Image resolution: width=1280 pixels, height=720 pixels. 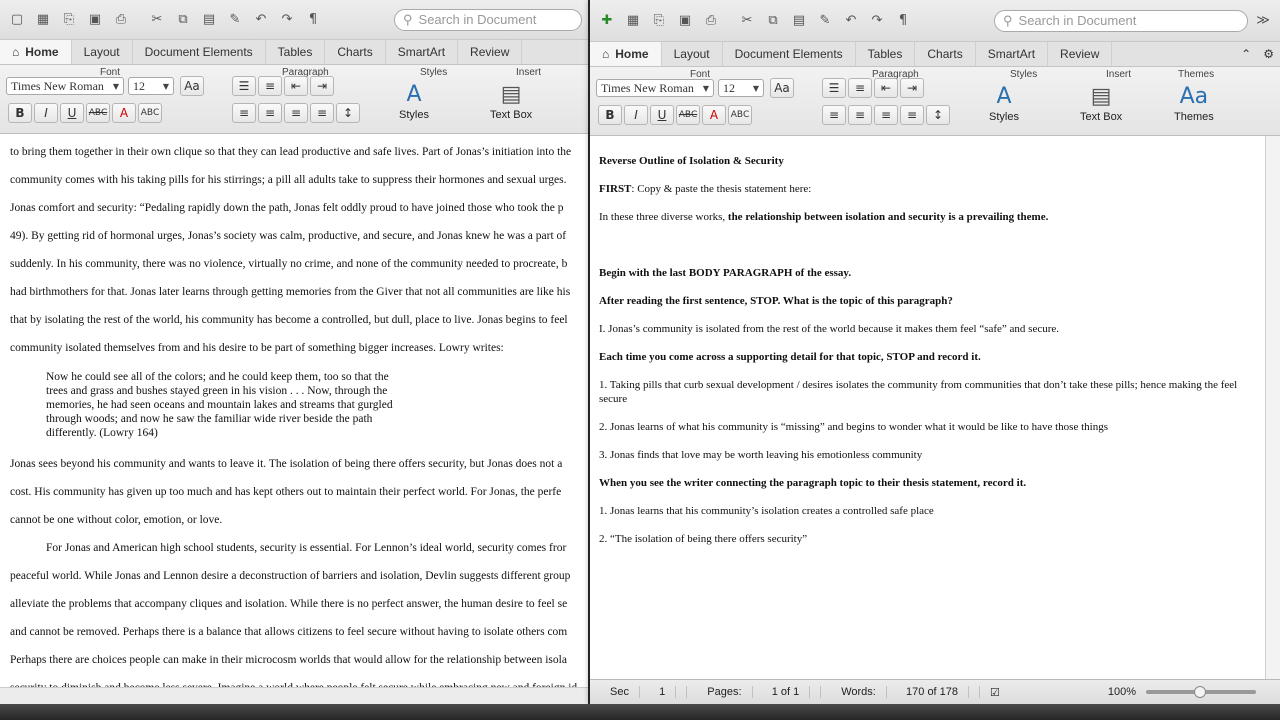 I want to click on right-search-input: ⚲ Search in Document, so click(x=1121, y=20).